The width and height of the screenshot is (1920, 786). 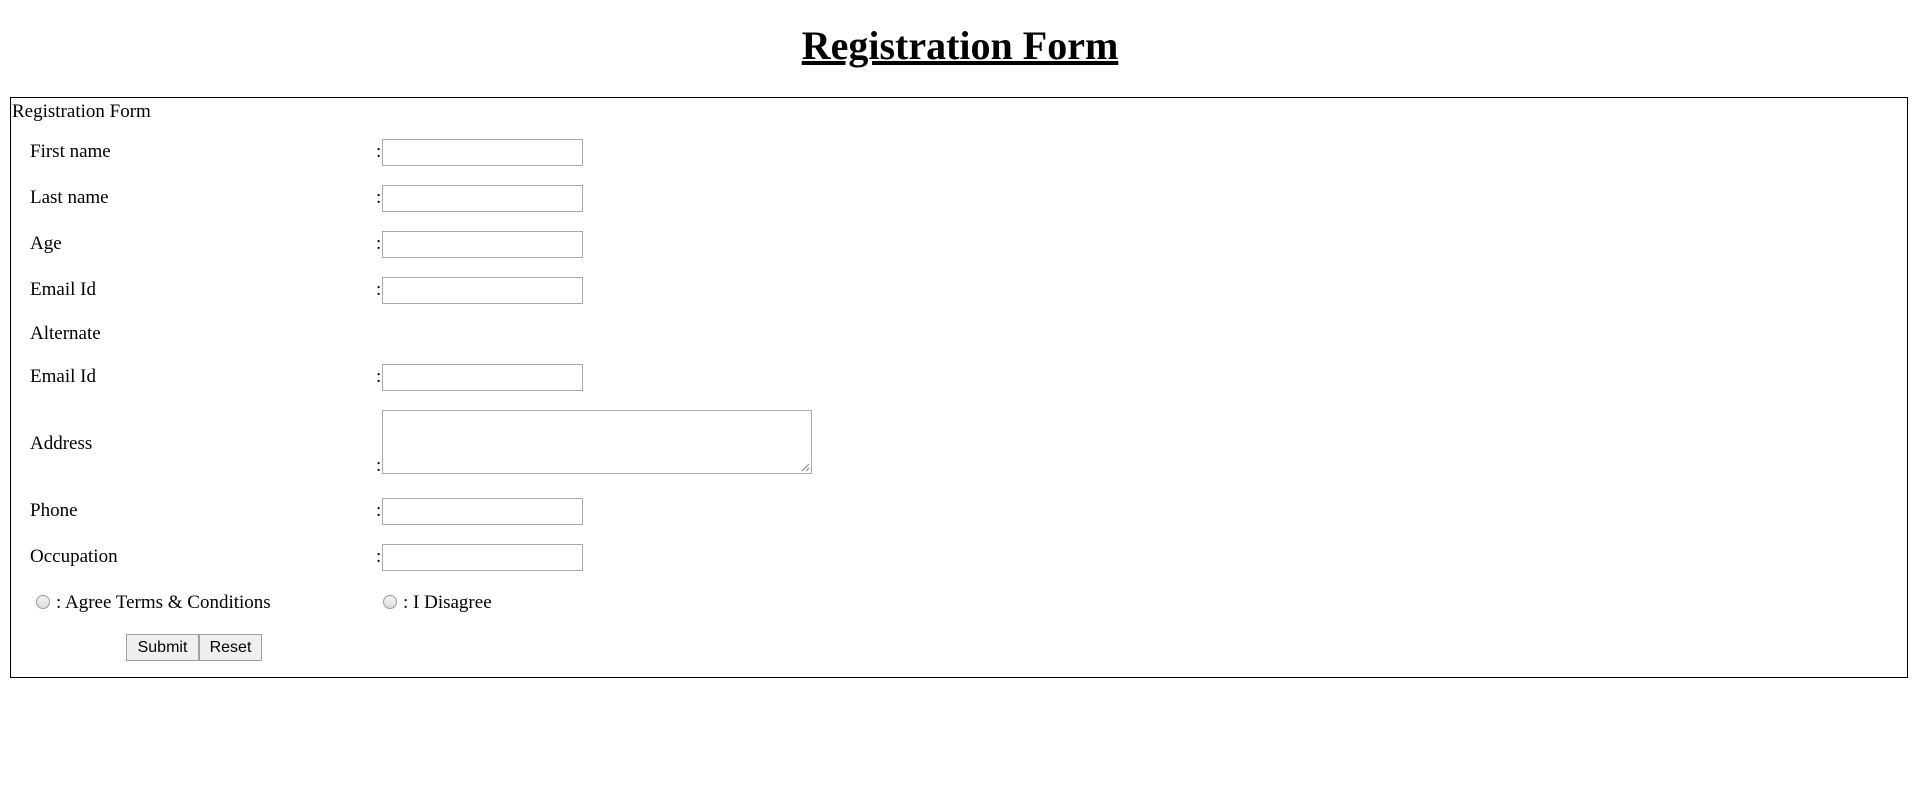 I want to click on last-name-label: Last name, so click(x=69, y=197).